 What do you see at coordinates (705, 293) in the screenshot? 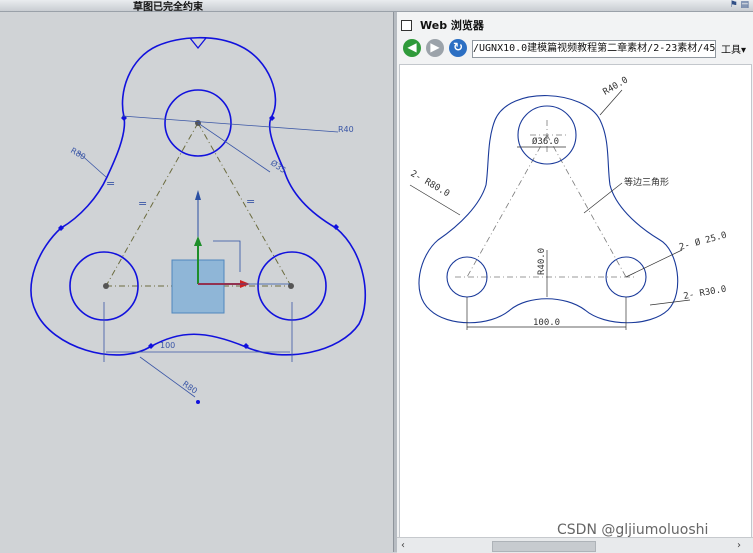
I see `ref-r30-label: 2- R30.0` at bounding box center [705, 293].